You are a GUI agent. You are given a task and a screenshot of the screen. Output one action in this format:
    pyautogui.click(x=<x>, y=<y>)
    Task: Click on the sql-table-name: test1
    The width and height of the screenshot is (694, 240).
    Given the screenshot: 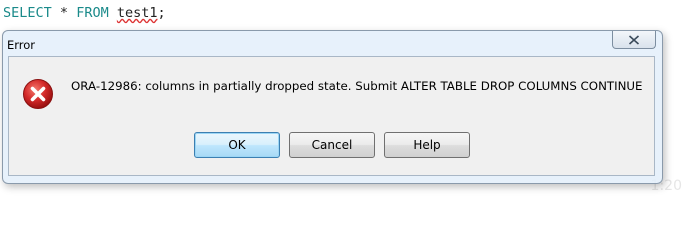 What is the action you would take?
    pyautogui.click(x=137, y=13)
    